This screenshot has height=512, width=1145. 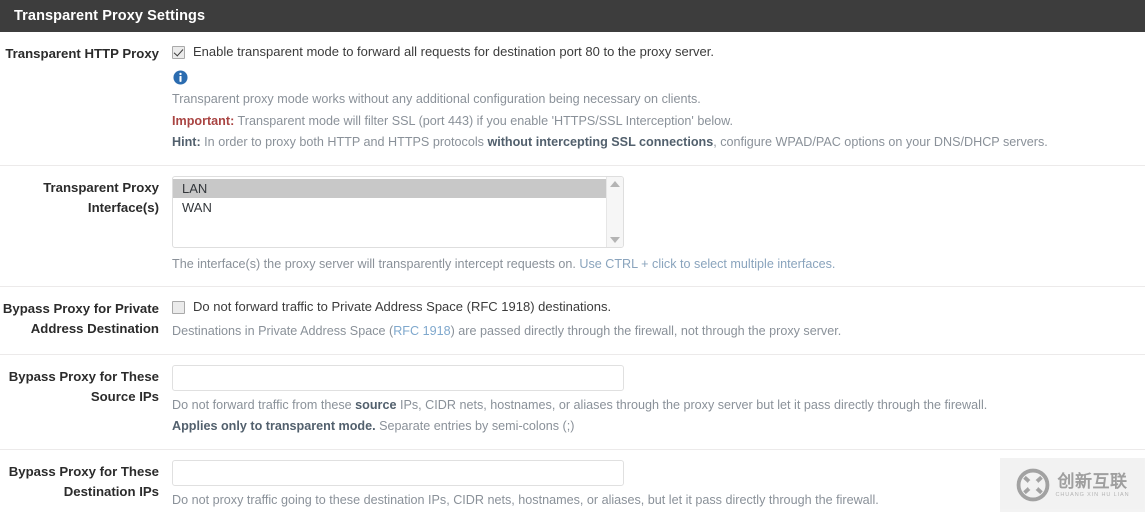 What do you see at coordinates (376, 404) in the screenshot?
I see `help-source-strong: source` at bounding box center [376, 404].